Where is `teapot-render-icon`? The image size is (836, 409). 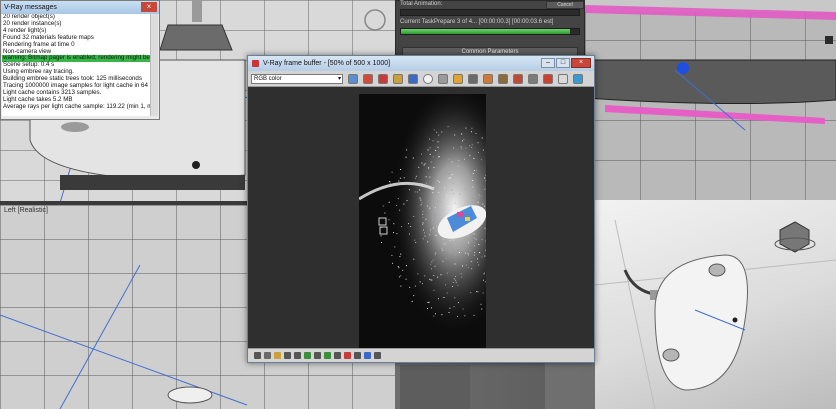
teapot-render-icon is located at coordinates (578, 79).